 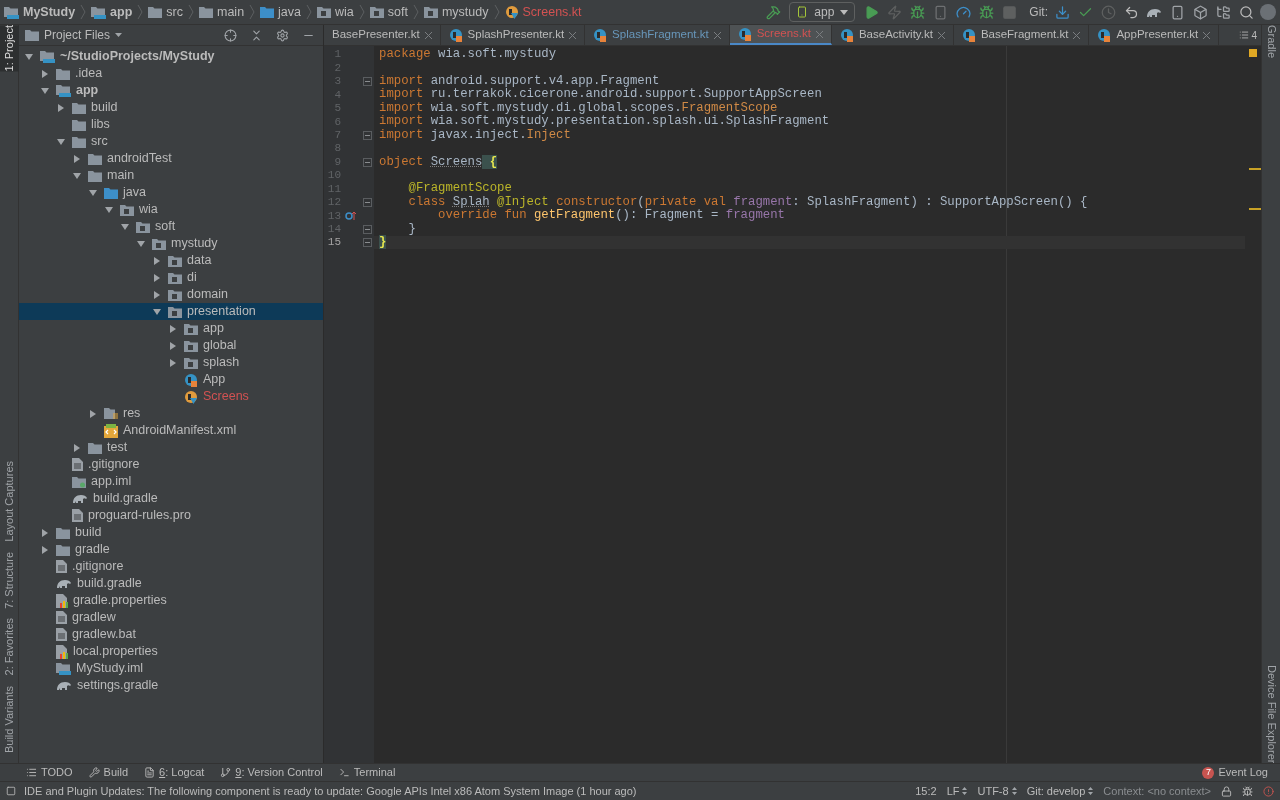 What do you see at coordinates (171, 260) in the screenshot?
I see `tree-item: data` at bounding box center [171, 260].